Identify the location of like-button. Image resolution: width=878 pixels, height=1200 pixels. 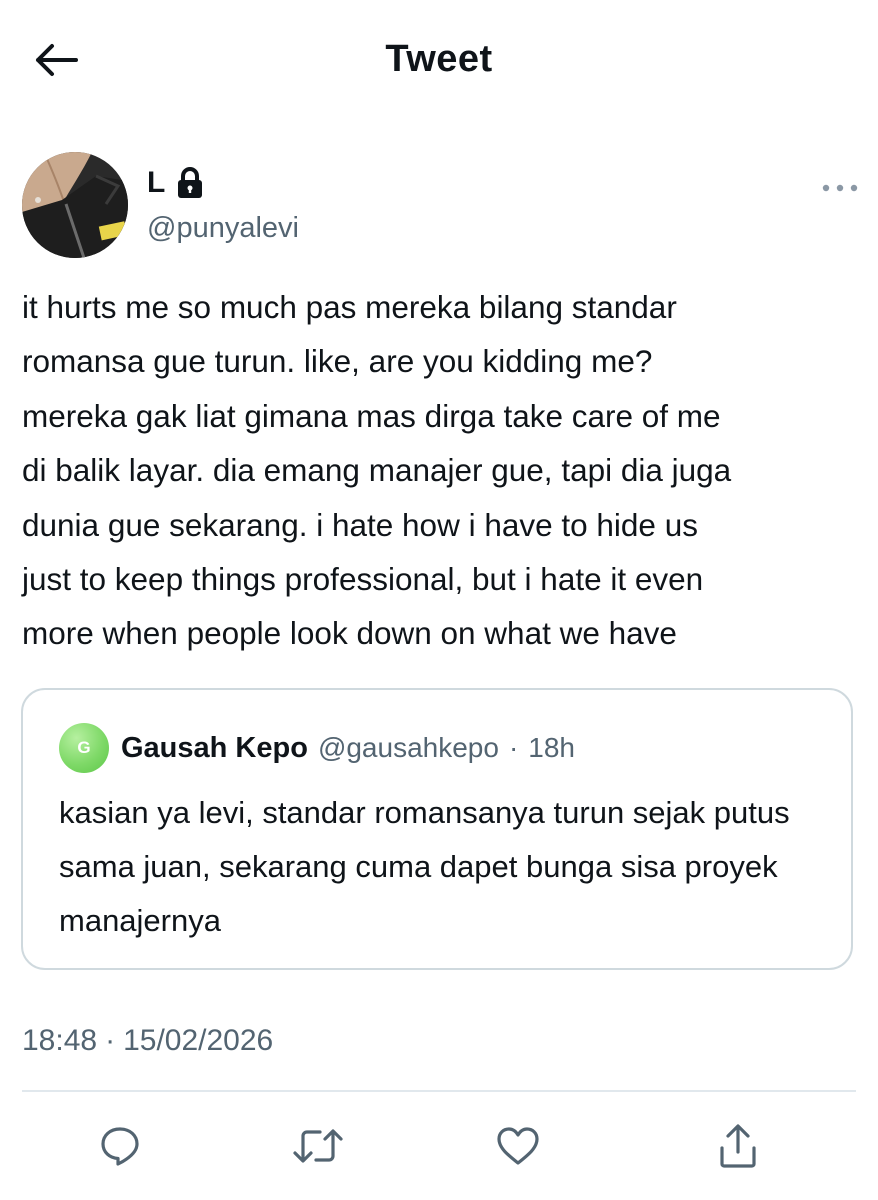
(518, 1146).